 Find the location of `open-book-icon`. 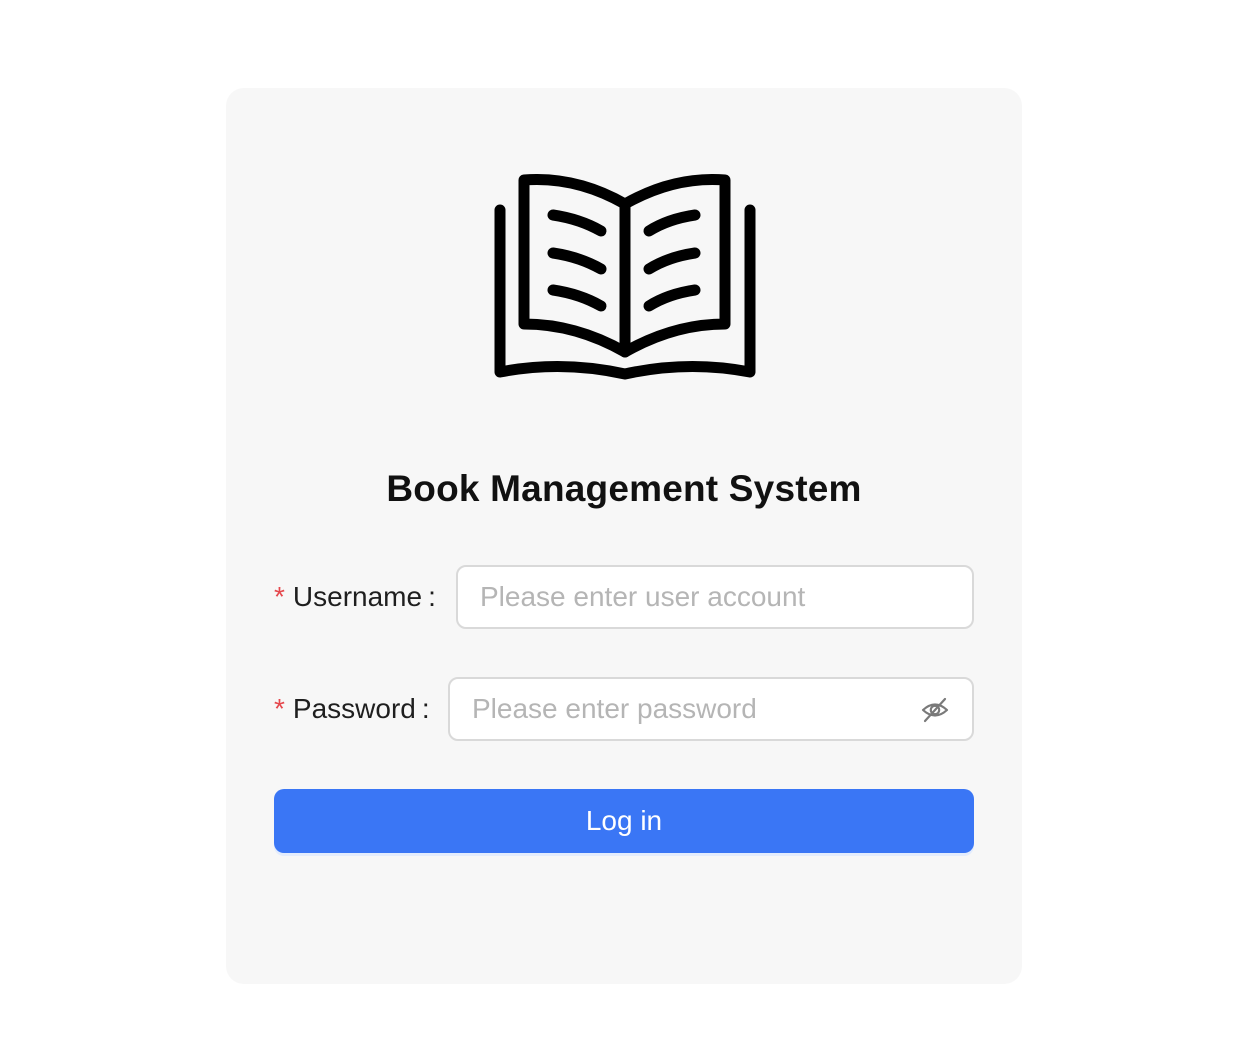

open-book-icon is located at coordinates (624, 277).